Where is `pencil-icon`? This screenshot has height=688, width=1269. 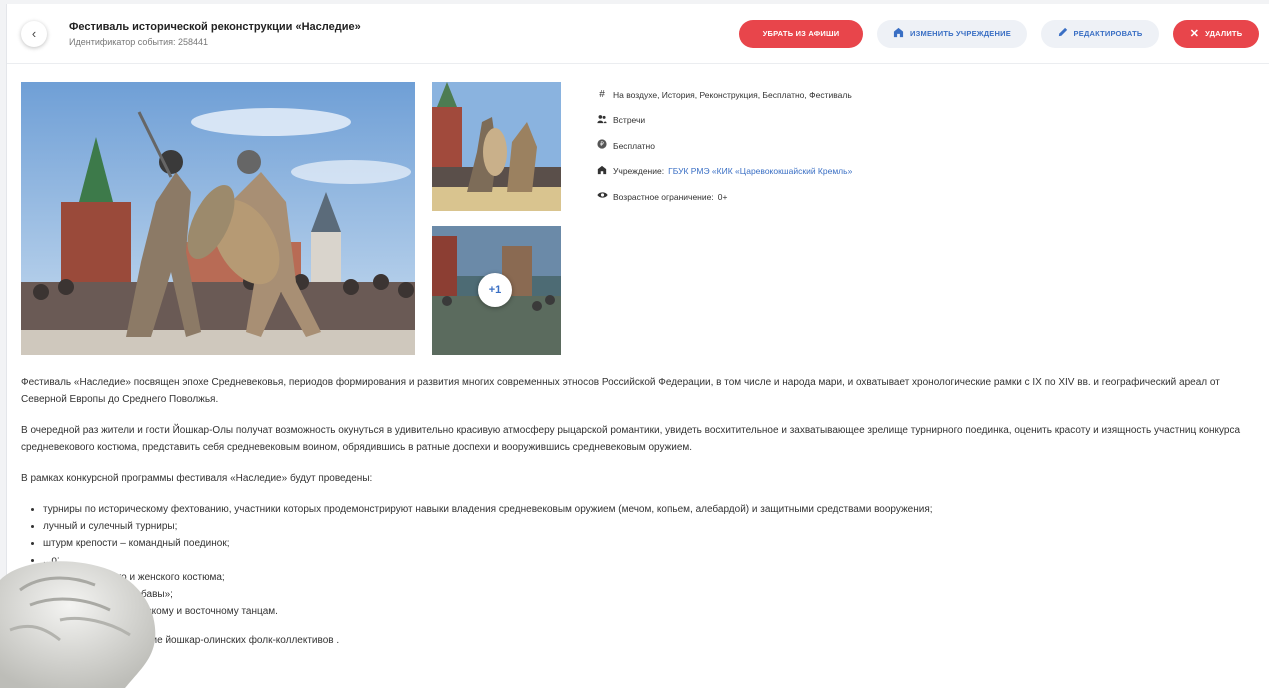
pencil-icon is located at coordinates (1063, 33).